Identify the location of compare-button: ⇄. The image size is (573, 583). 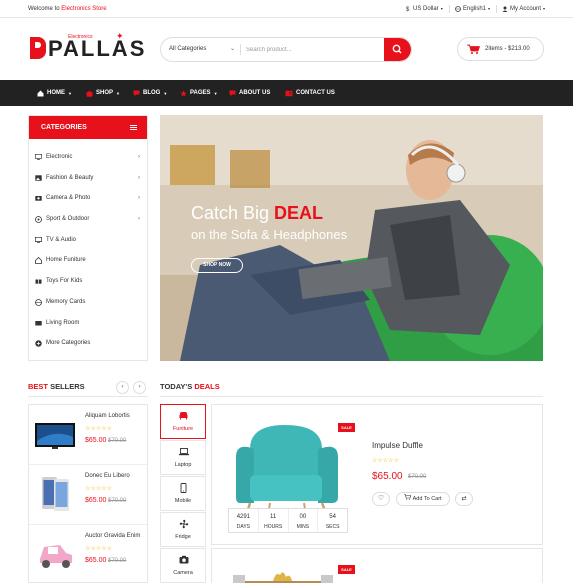
(464, 499).